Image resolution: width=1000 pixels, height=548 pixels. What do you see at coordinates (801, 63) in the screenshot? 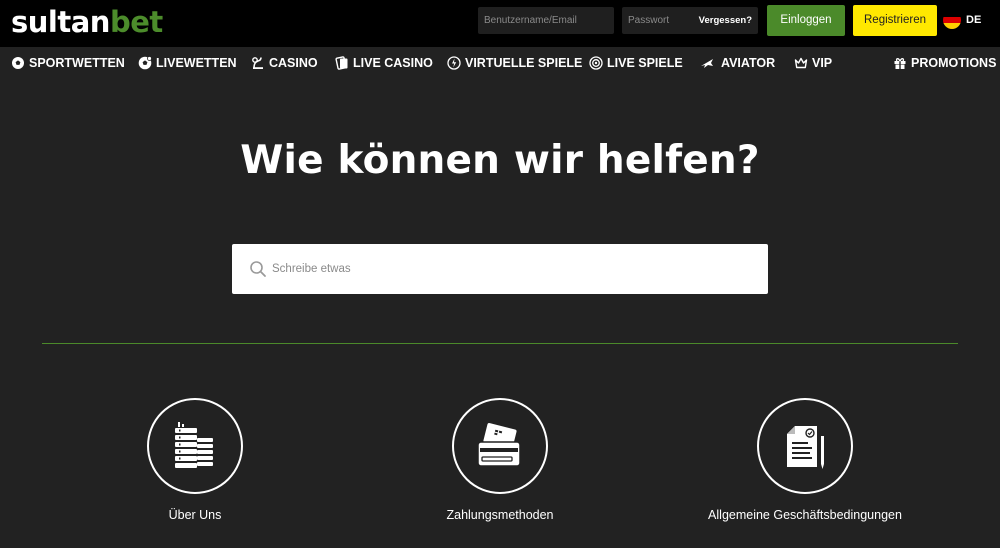
I see `crown-icon` at bounding box center [801, 63].